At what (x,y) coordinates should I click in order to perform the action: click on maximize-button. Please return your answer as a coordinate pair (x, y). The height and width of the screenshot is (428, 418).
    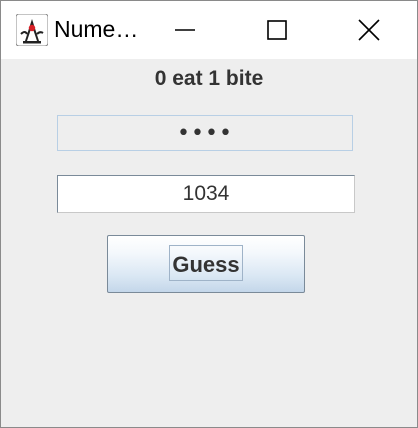
    Looking at the image, I should click on (277, 30).